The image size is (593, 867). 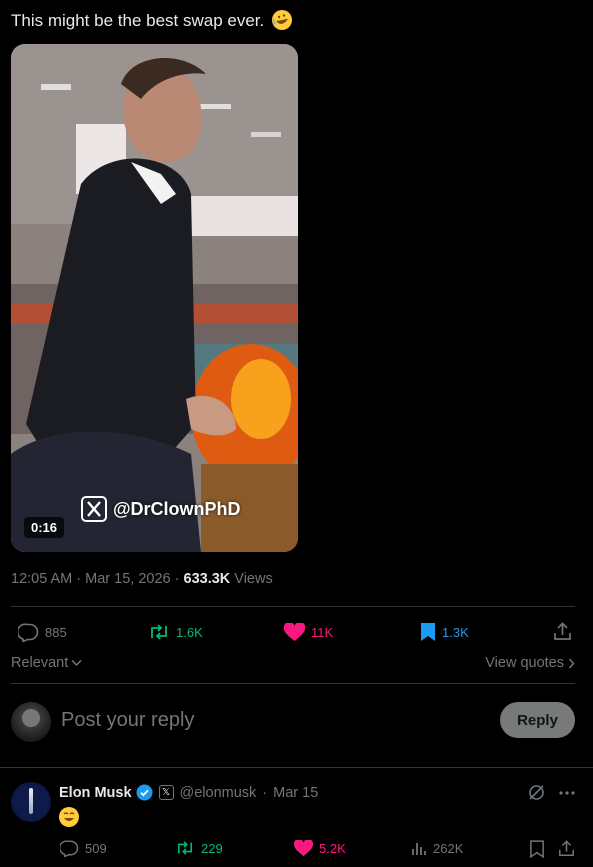 What do you see at coordinates (94, 509) in the screenshot?
I see `x-logo-icon` at bounding box center [94, 509].